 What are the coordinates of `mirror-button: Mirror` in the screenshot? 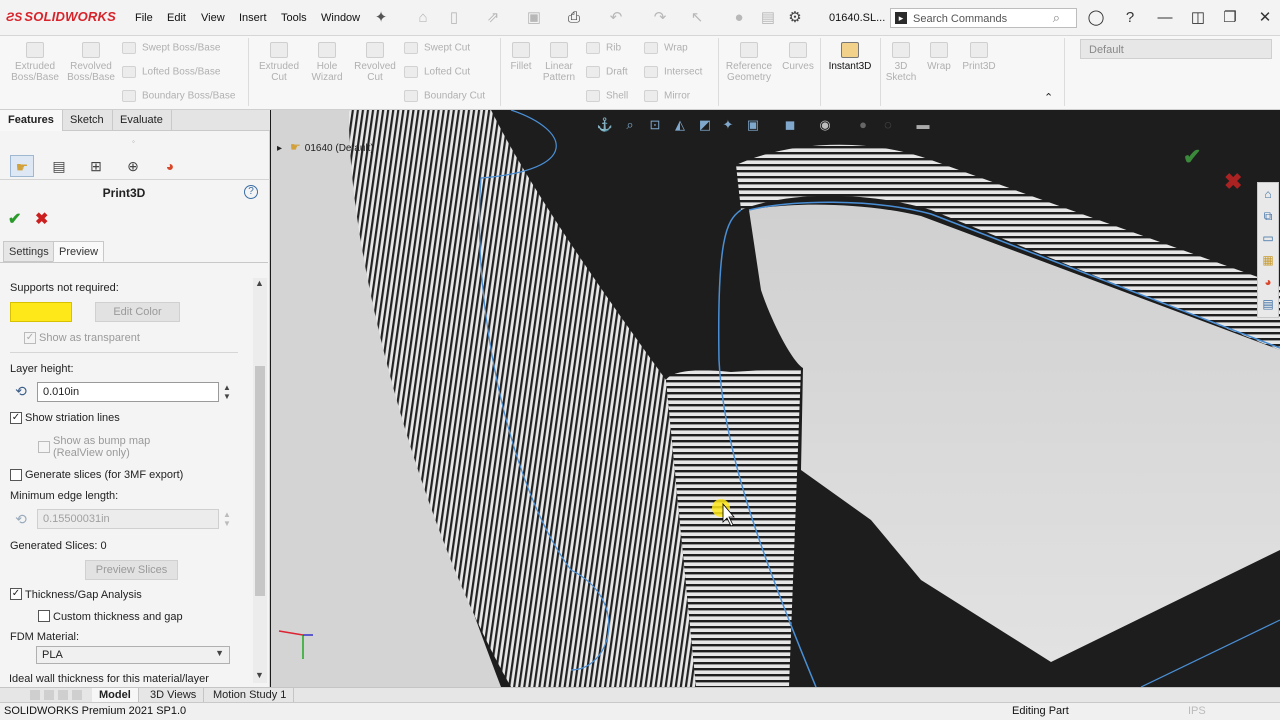 It's located at (667, 96).